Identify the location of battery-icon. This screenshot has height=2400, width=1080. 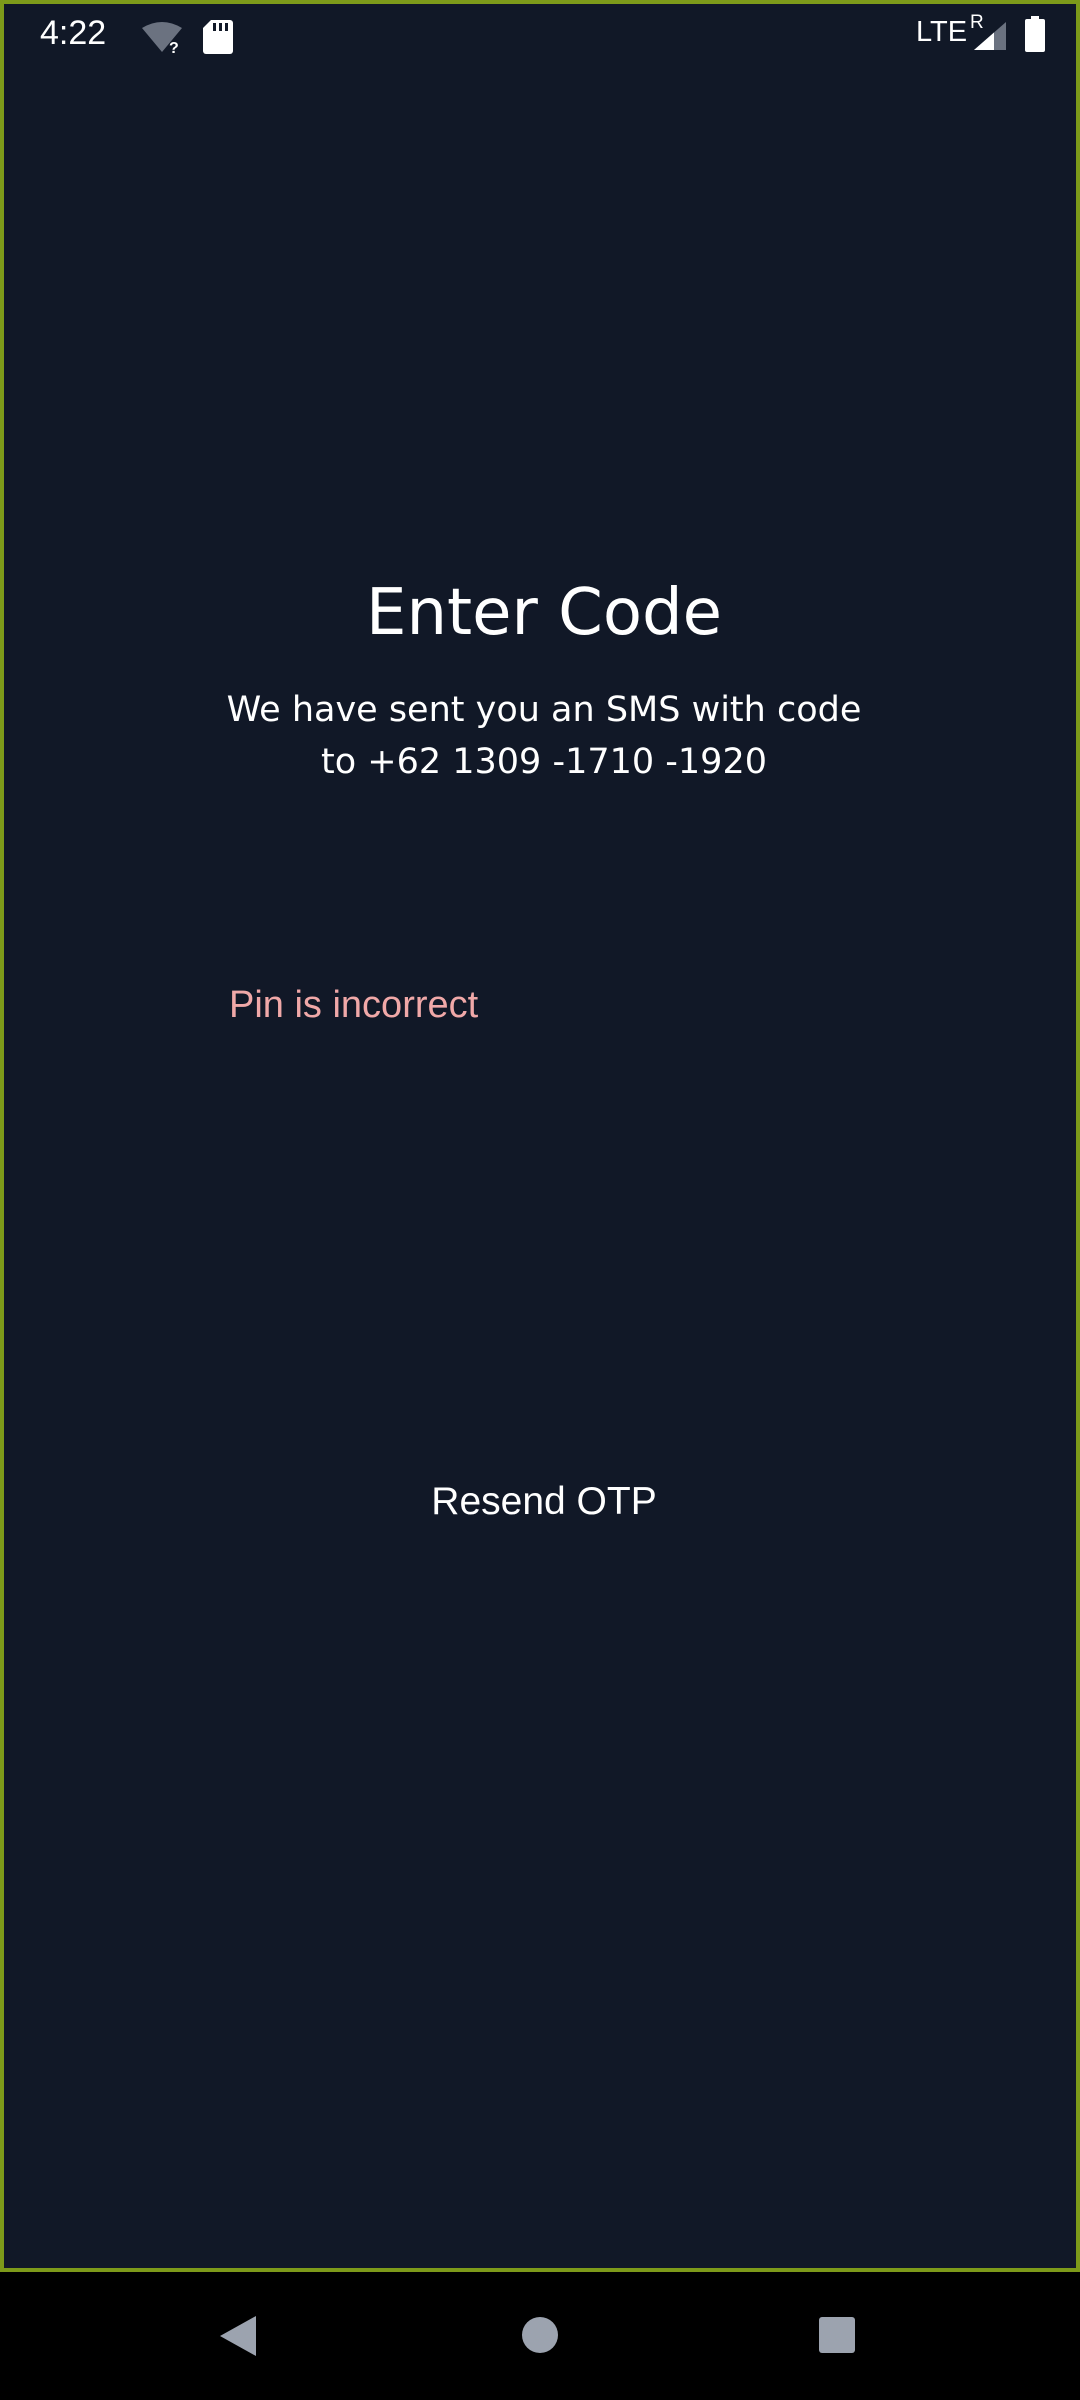
(1035, 34).